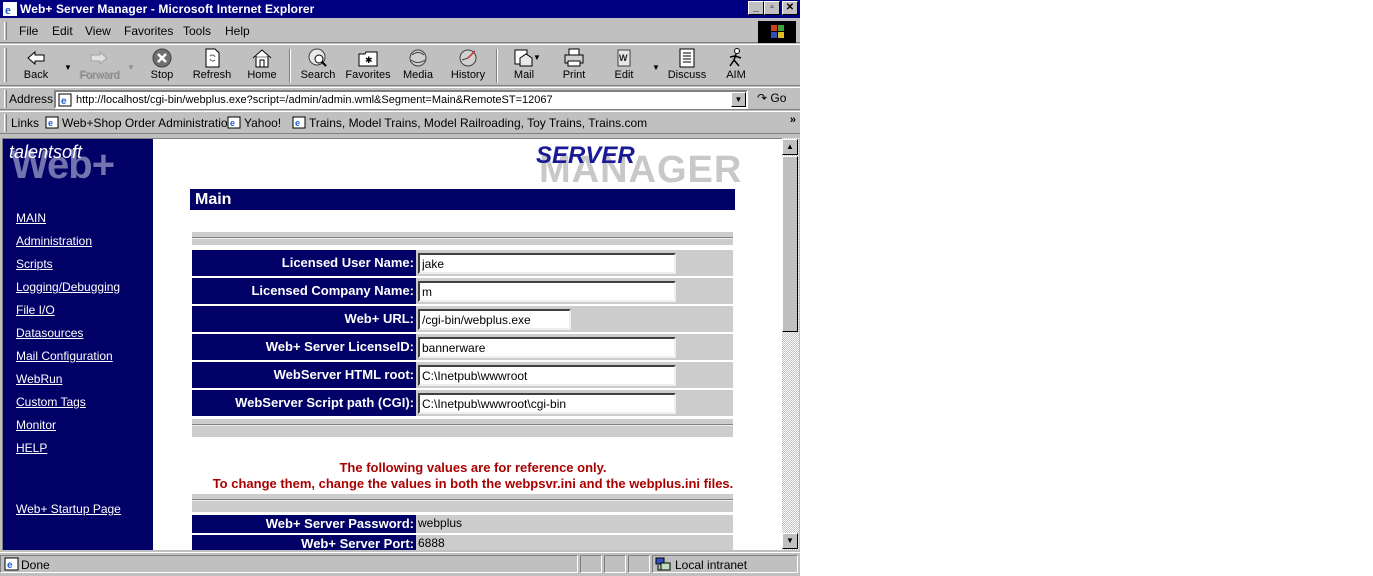 Image resolution: width=1373 pixels, height=576 pixels. What do you see at coordinates (537, 57) in the screenshot?
I see `mail-dropdown-icon: ▼` at bounding box center [537, 57].